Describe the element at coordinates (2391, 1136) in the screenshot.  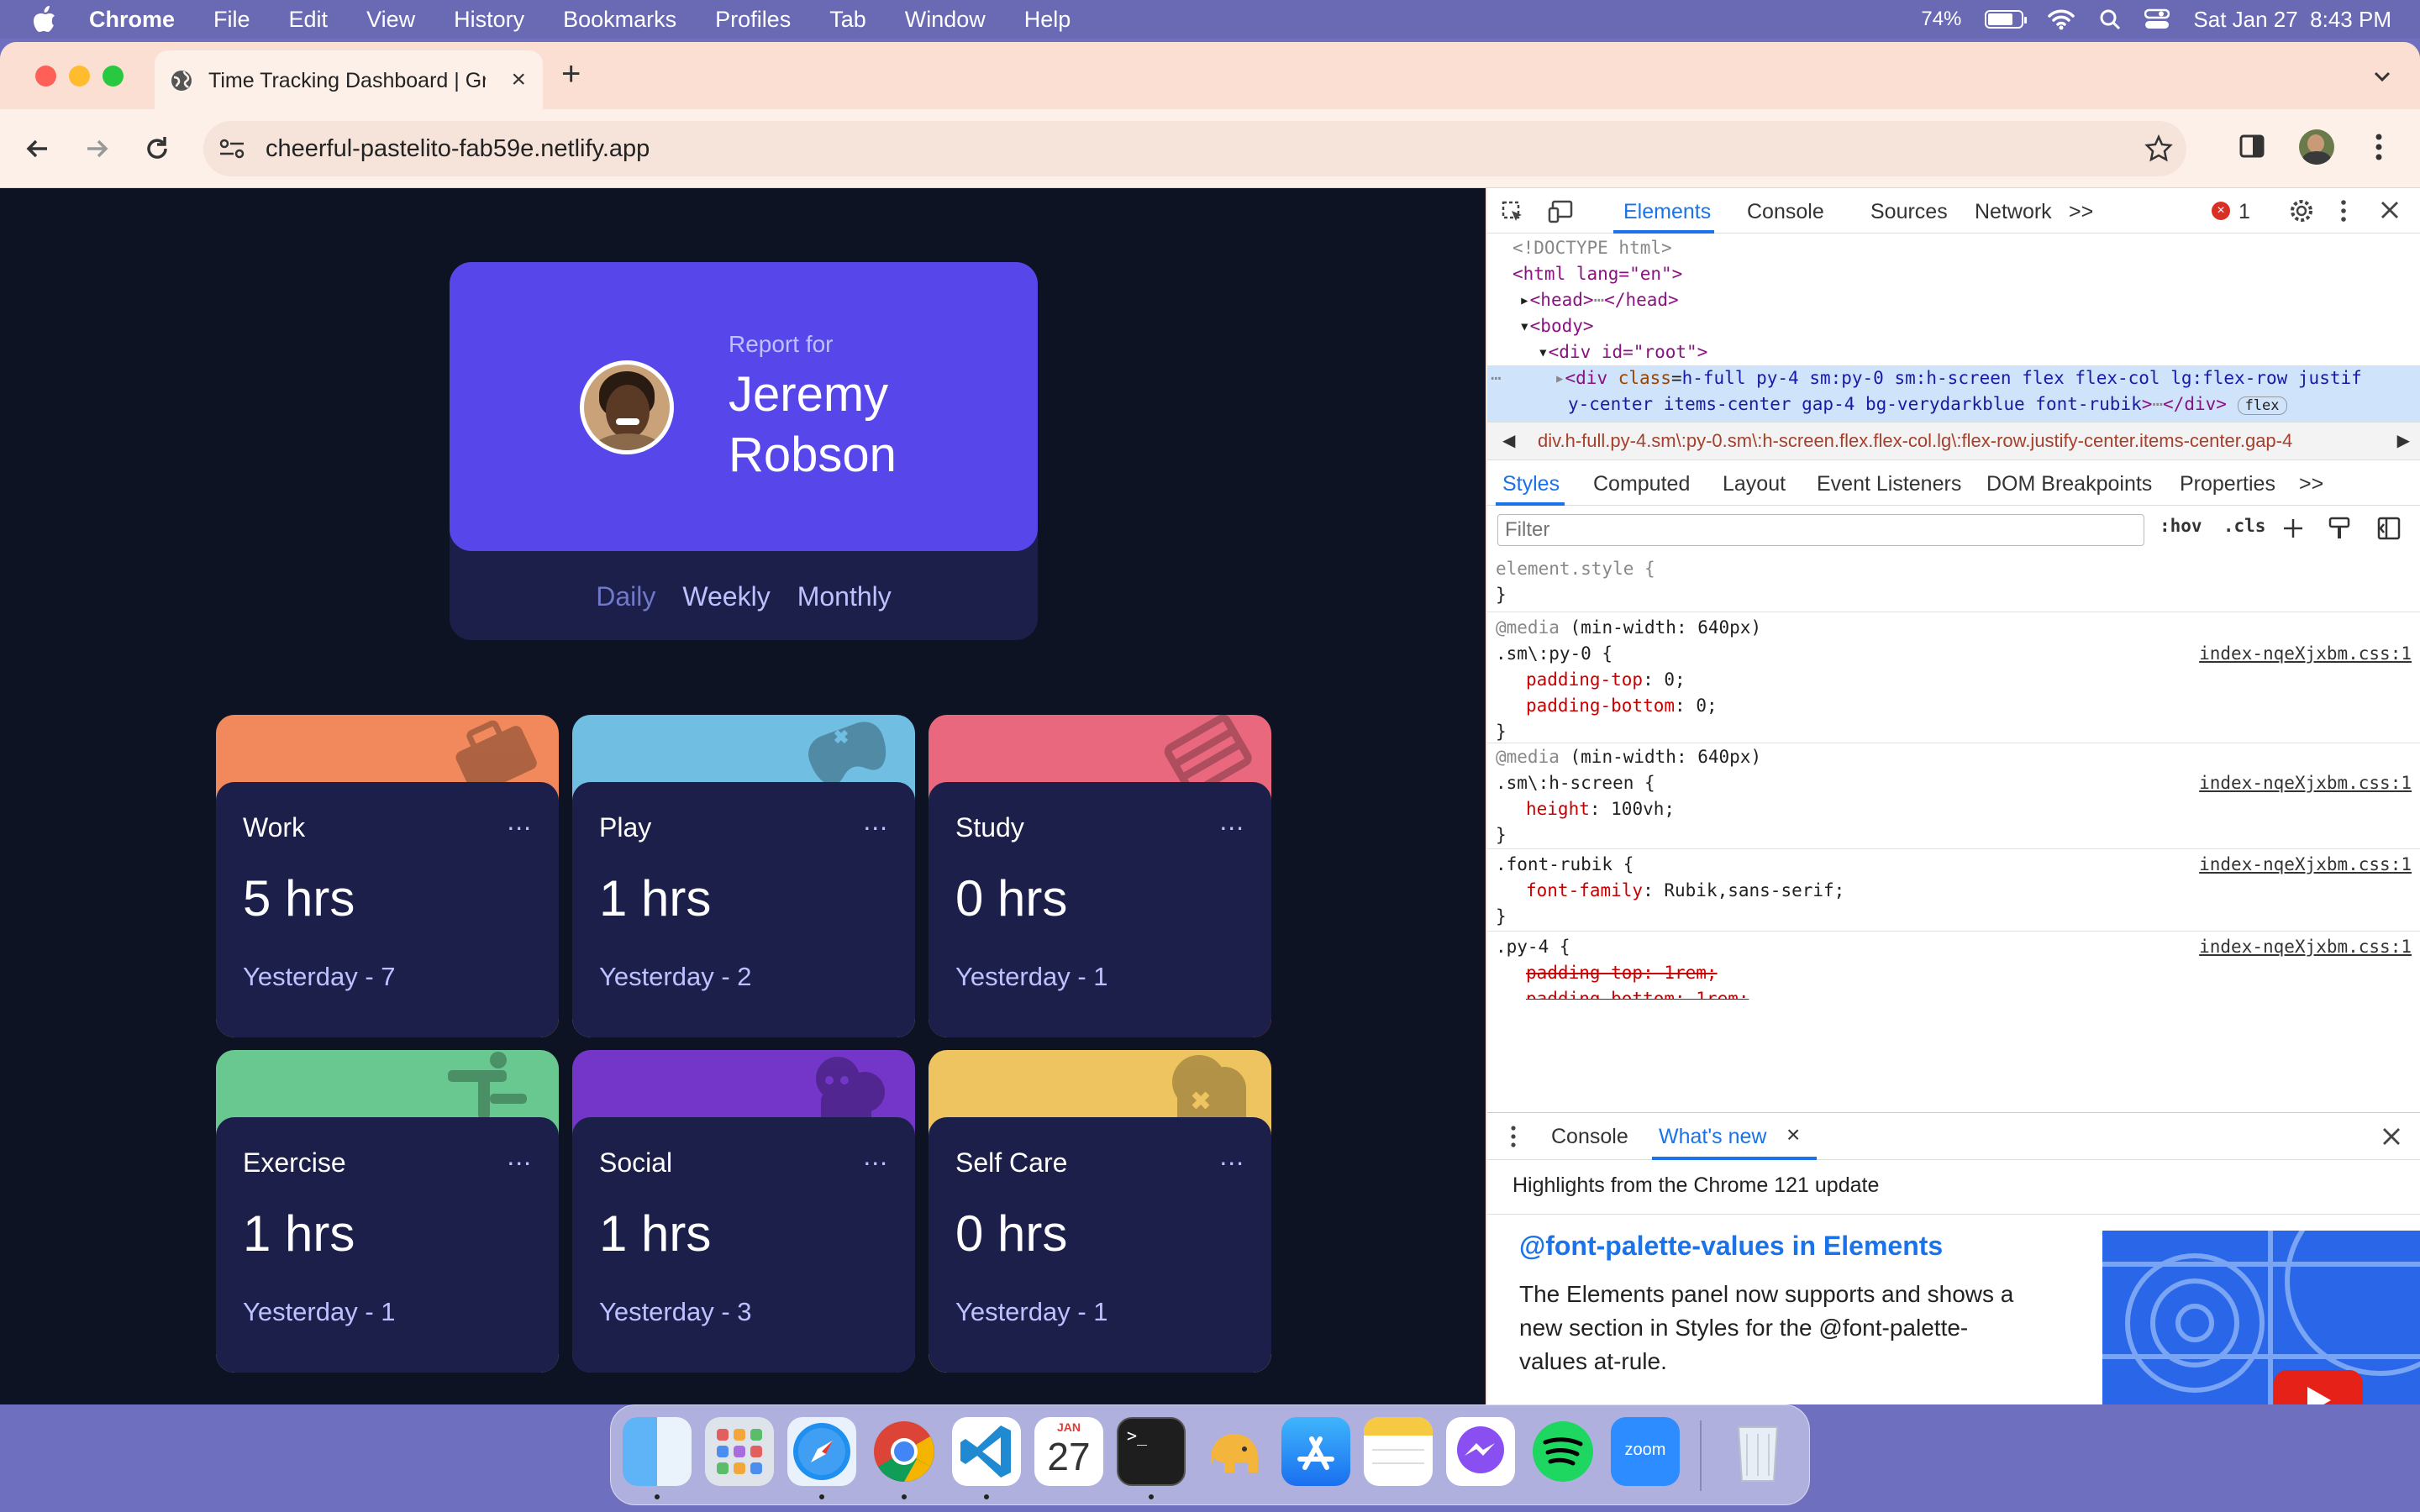
I see `drawer-close-icon` at that location.